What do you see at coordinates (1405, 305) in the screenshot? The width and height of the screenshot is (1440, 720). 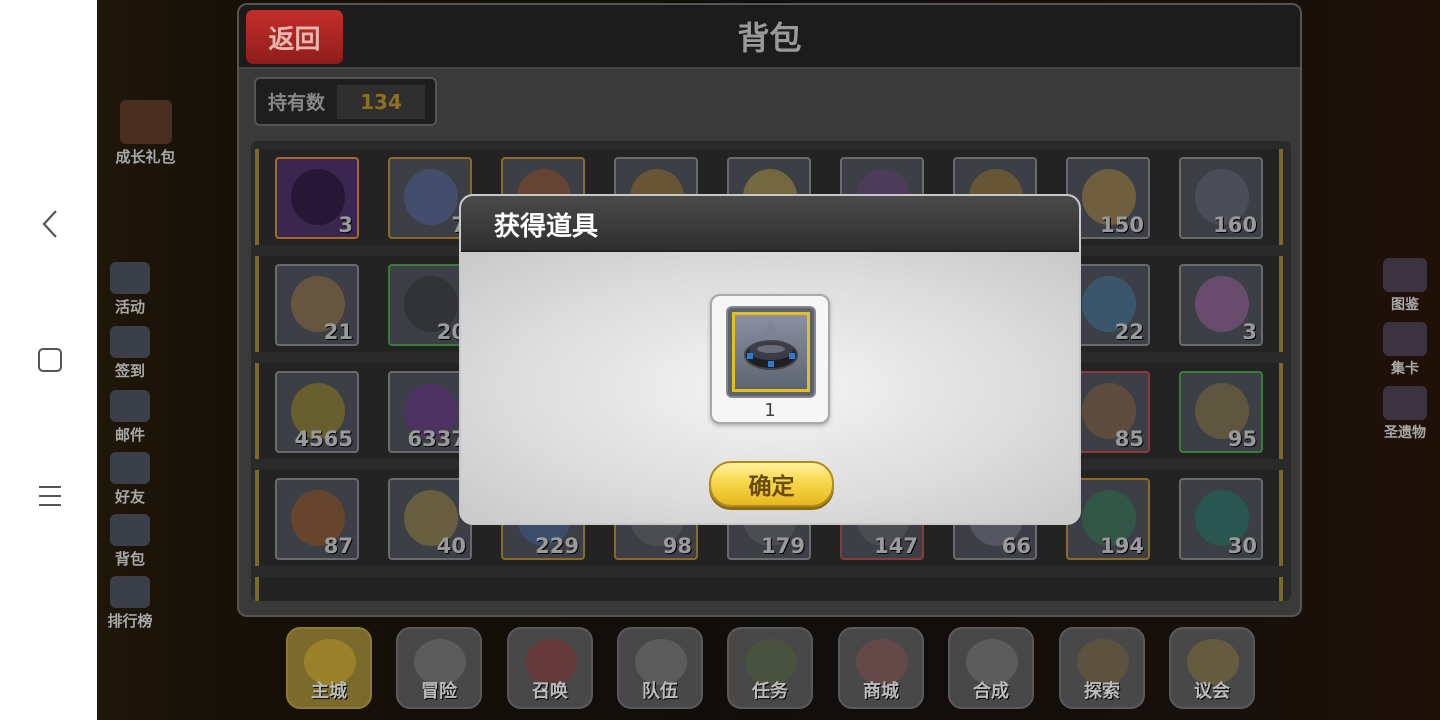 I see `menu-encyclopedia-label: 图鉴` at bounding box center [1405, 305].